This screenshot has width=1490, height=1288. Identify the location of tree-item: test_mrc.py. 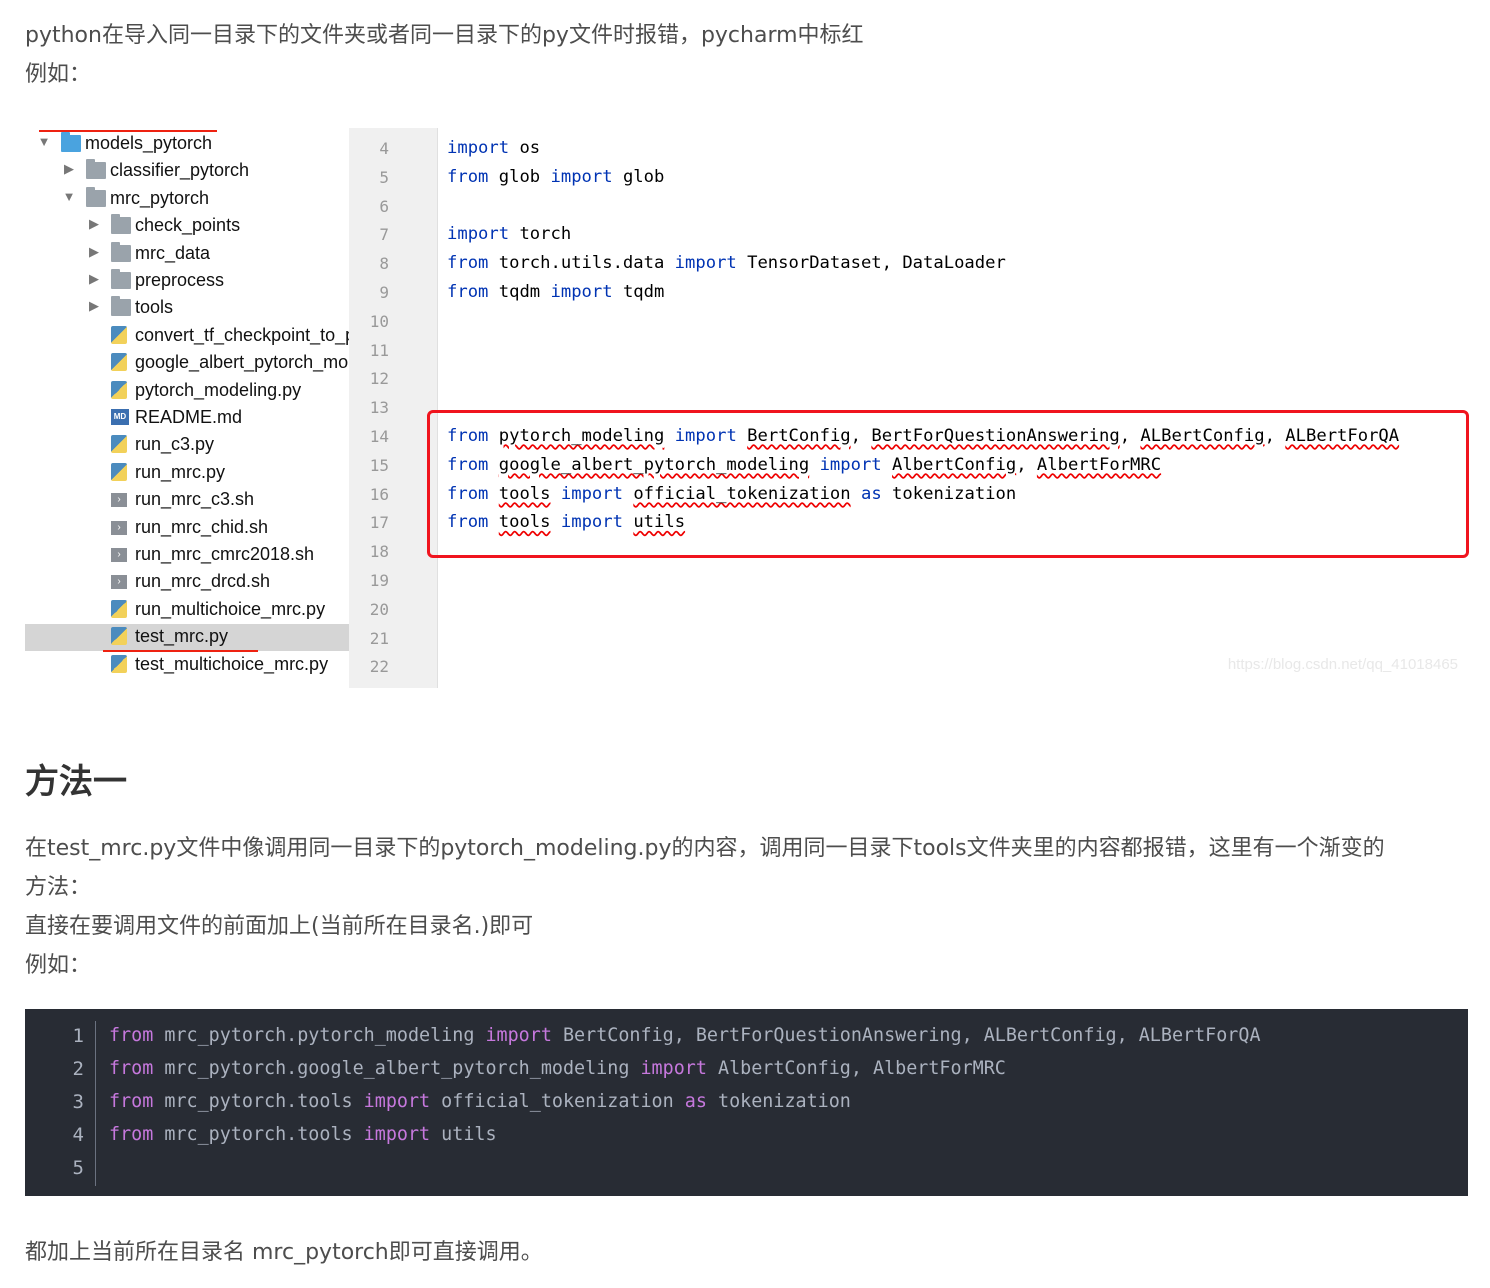
(187, 638).